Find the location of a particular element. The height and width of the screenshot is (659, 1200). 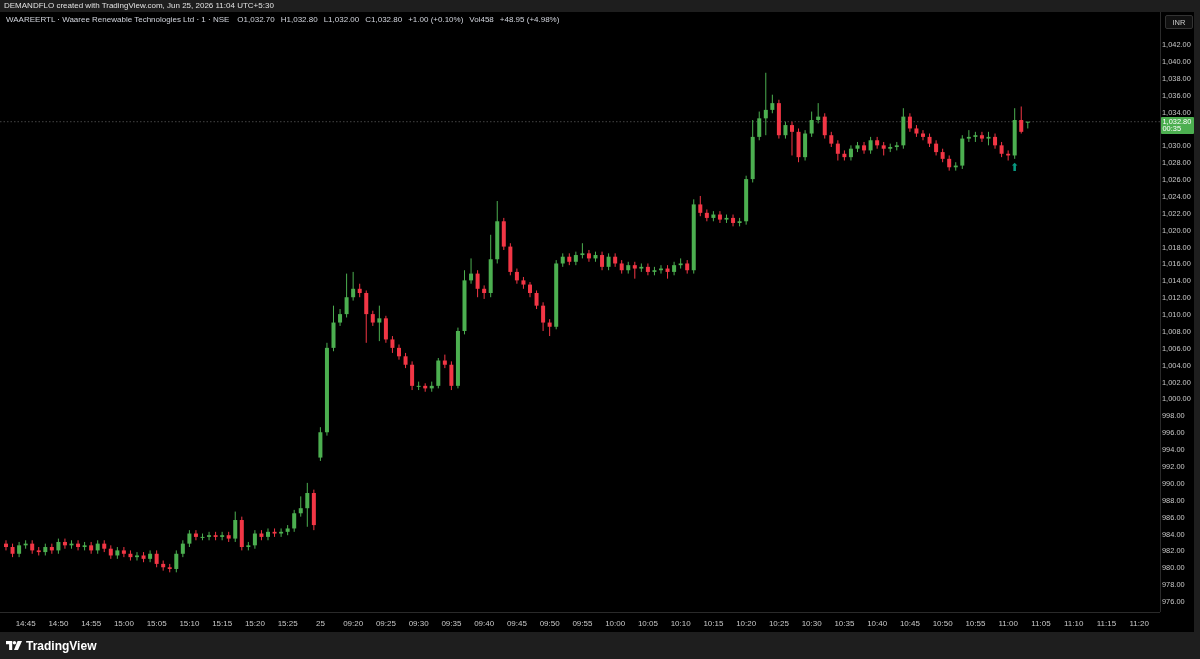

time-axis-label: 10:30 is located at coordinates (811, 623).